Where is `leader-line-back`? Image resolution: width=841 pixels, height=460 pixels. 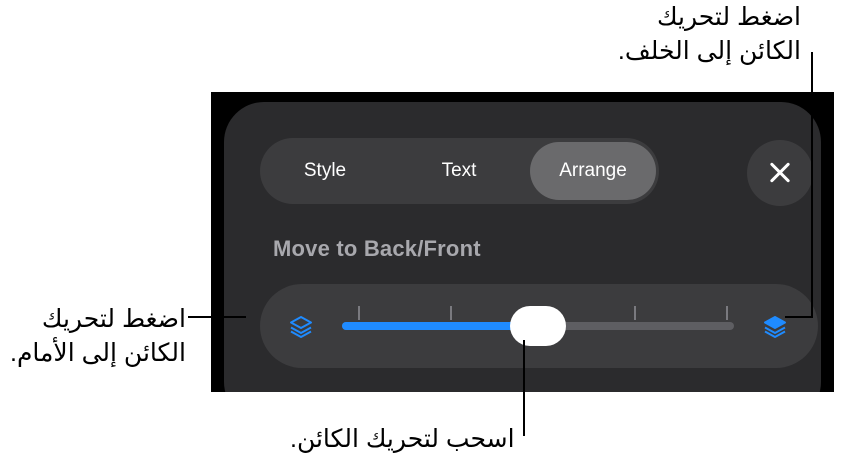 leader-line-back is located at coordinates (812, 184).